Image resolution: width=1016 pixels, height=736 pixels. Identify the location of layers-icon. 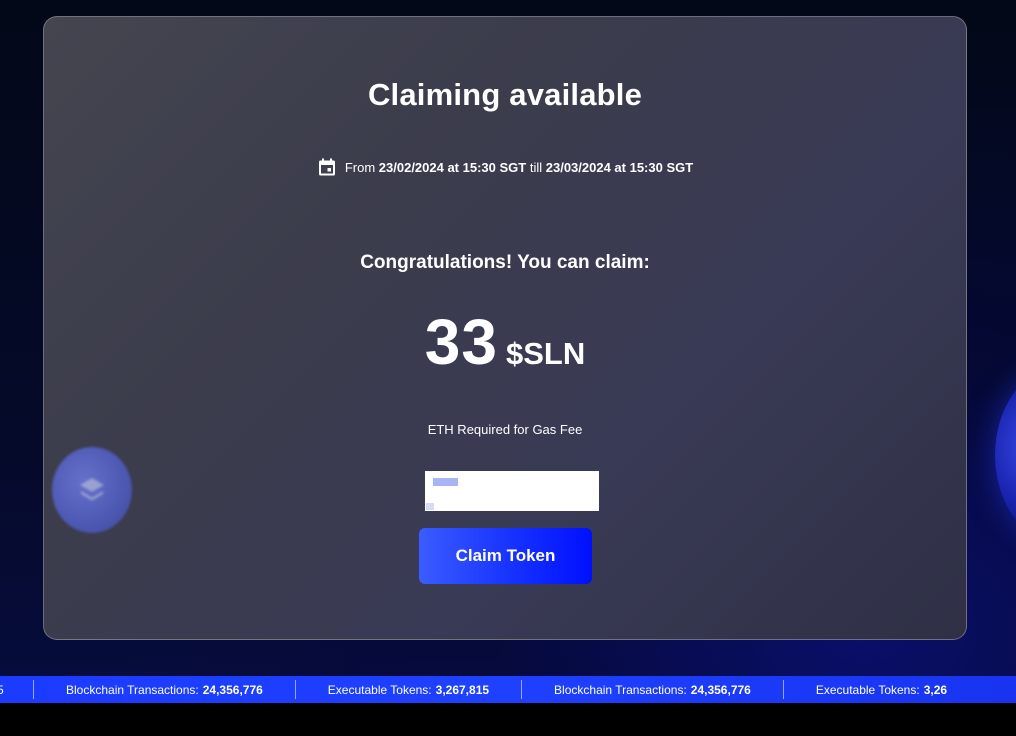
(92, 489).